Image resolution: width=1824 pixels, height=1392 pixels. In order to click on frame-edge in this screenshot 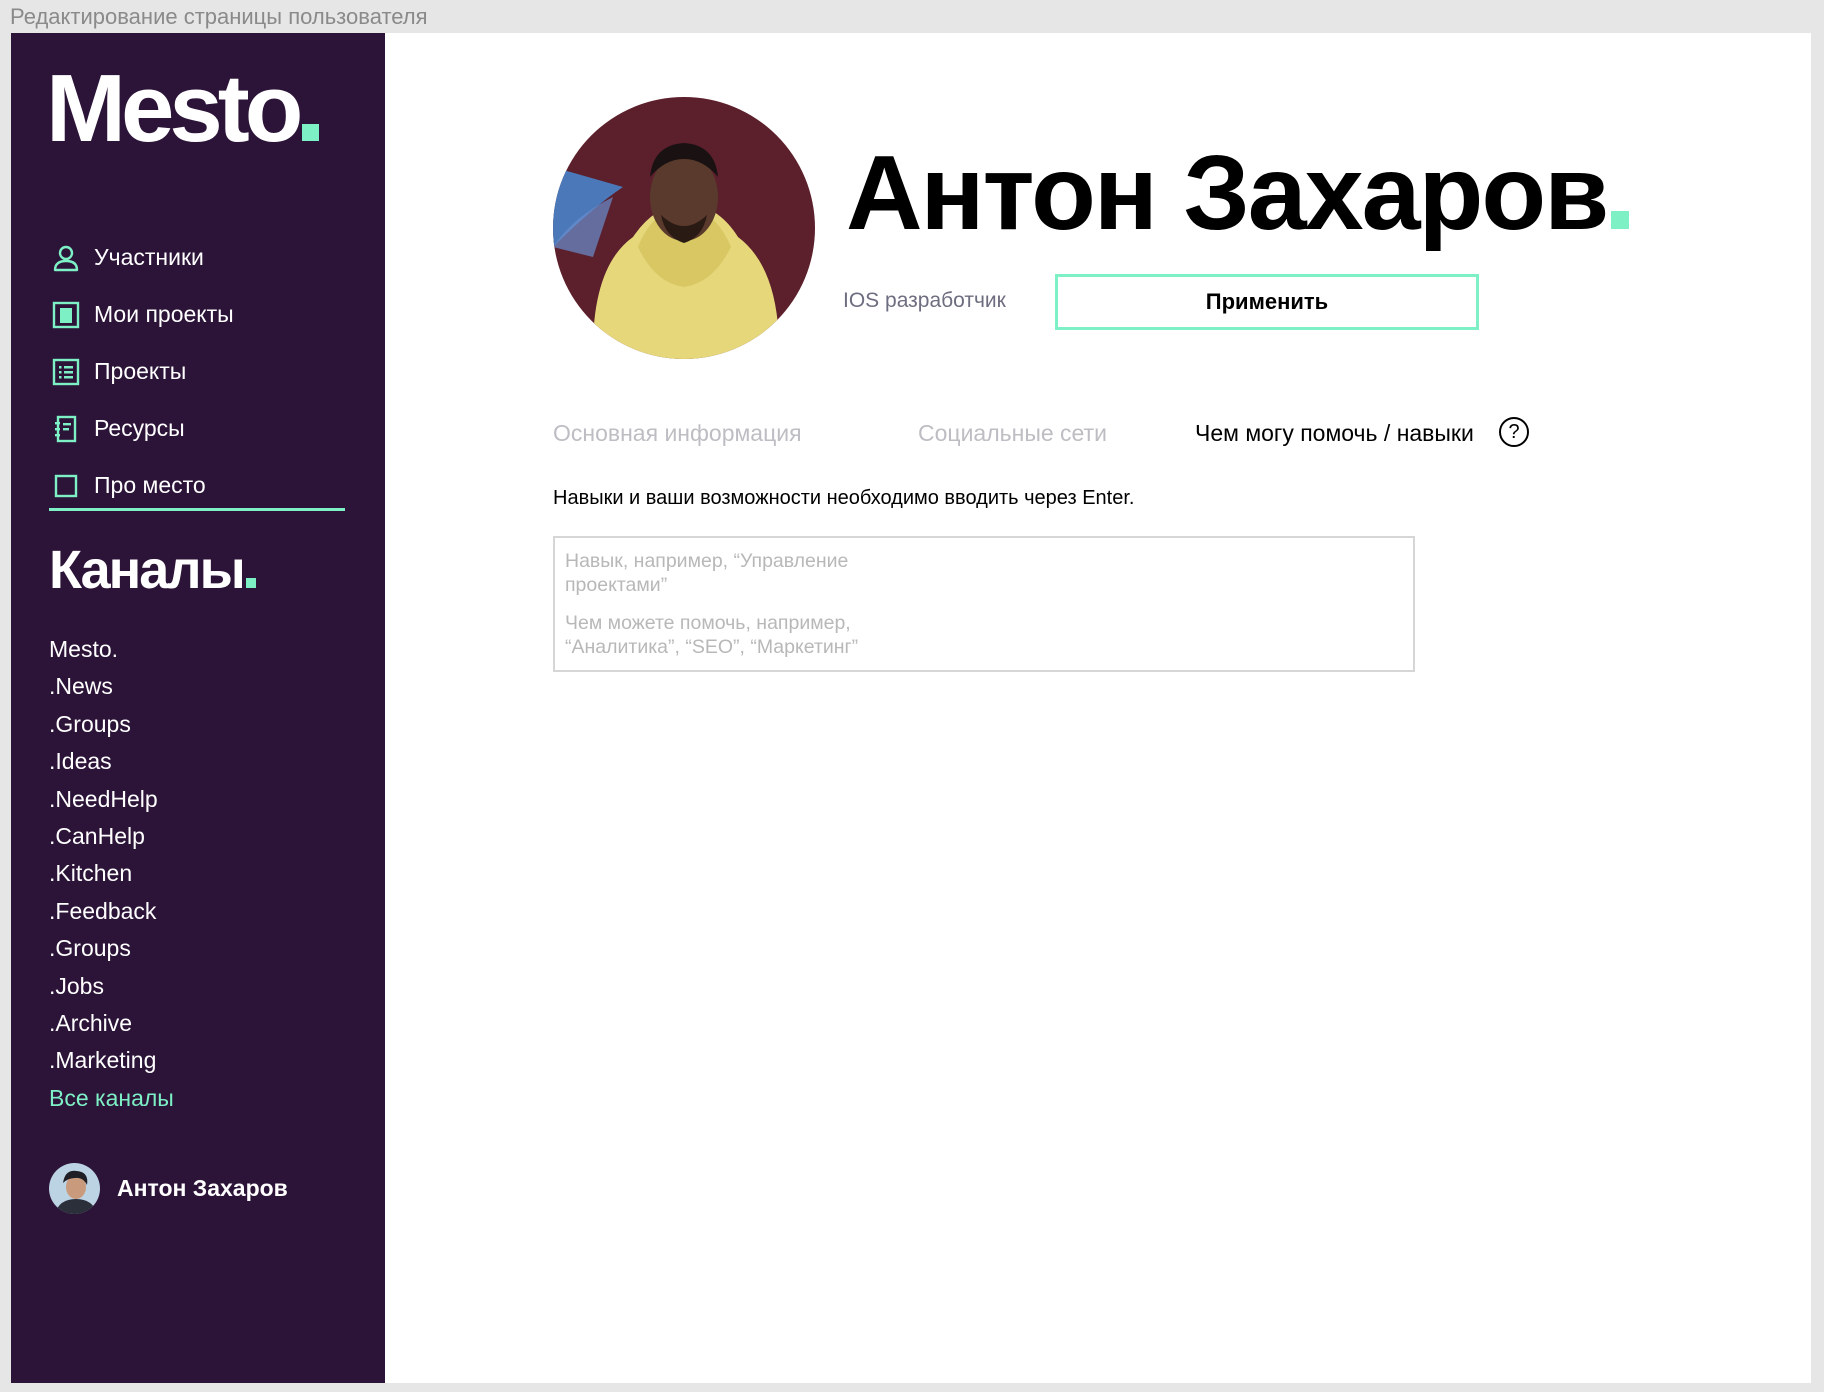, I will do `click(1812, 708)`.